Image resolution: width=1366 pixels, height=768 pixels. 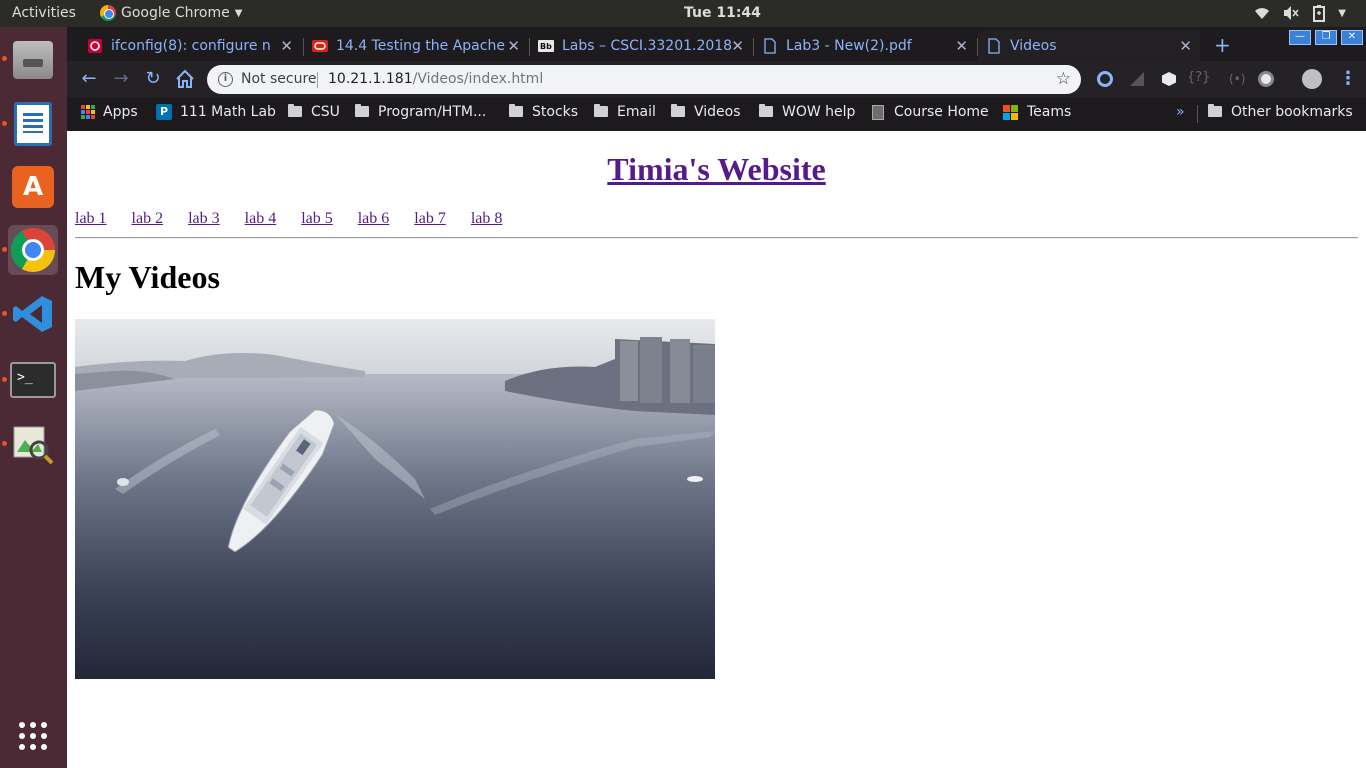 I want to click on tab-apache: 14.4 Testing the Apache ✕, so click(x=416, y=46).